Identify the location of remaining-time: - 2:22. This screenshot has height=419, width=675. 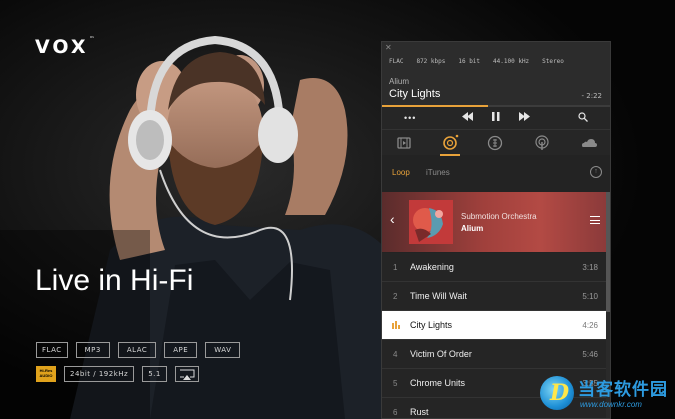
(591, 96).